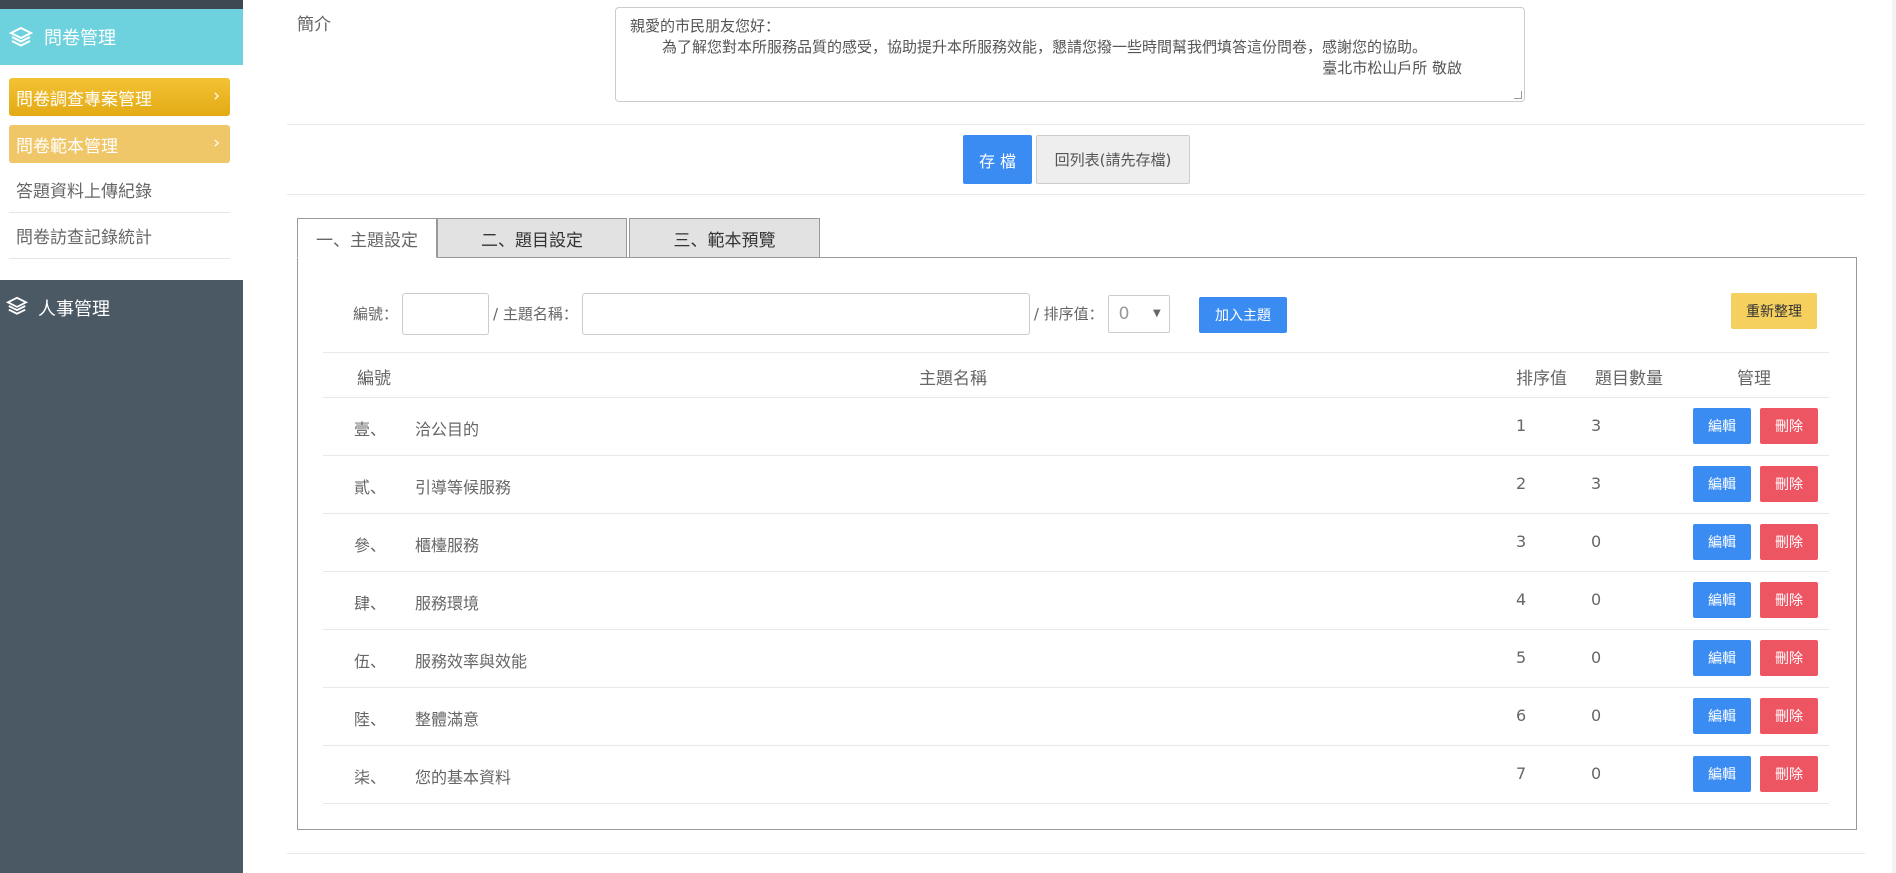 This screenshot has height=873, width=1896. What do you see at coordinates (1754, 379) in the screenshot?
I see `header-manage: 管理` at bounding box center [1754, 379].